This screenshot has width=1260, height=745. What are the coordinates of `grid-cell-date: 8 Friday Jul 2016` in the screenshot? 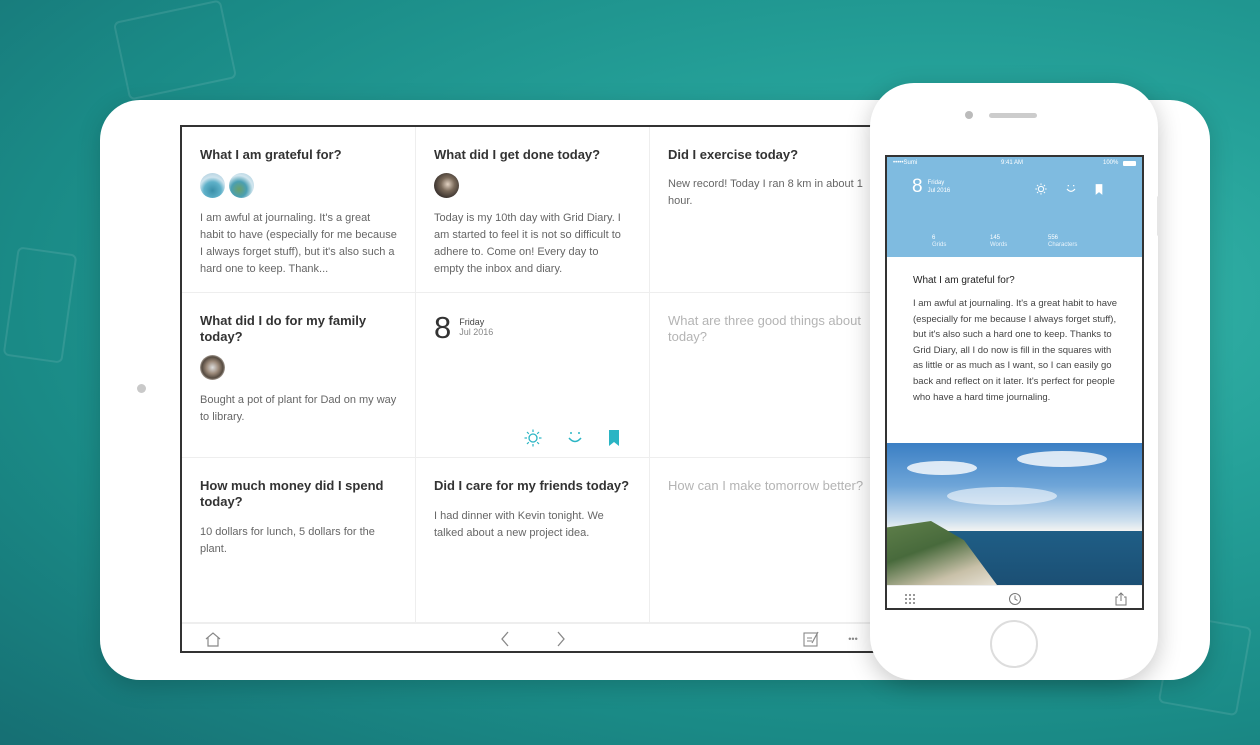 It's located at (533, 375).